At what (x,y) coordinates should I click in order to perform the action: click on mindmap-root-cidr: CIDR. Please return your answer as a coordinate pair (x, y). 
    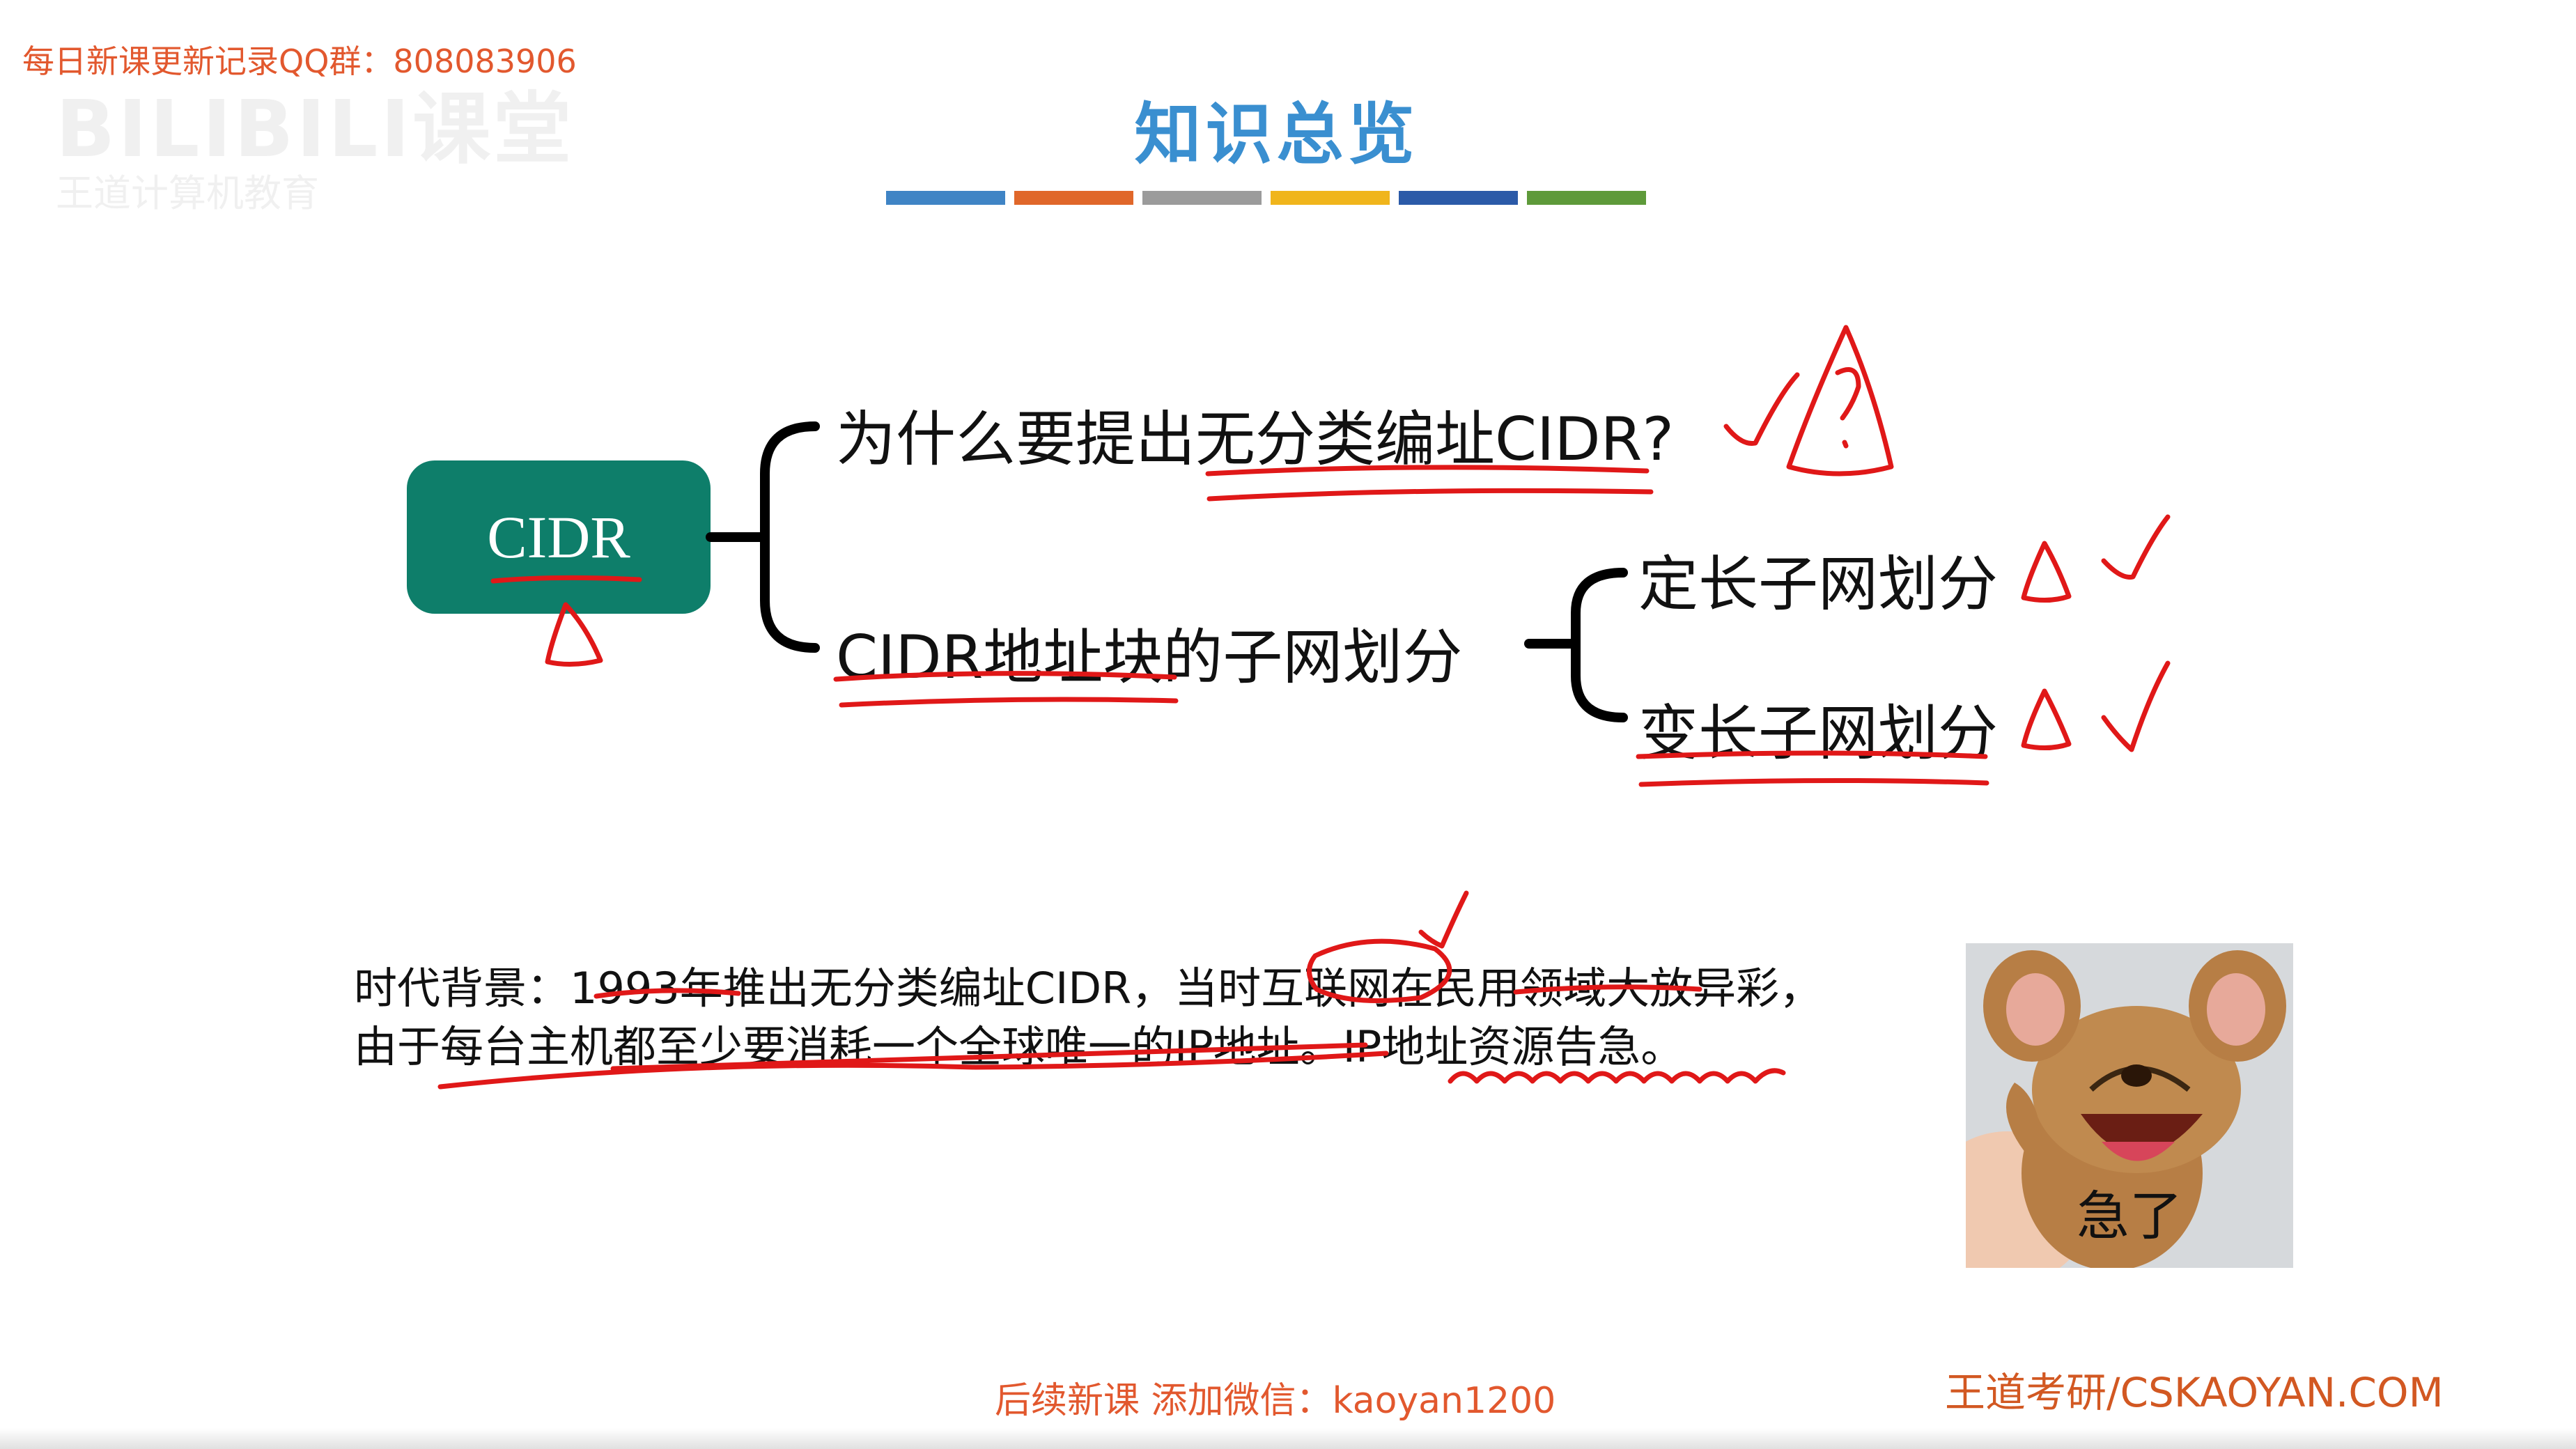
    Looking at the image, I should click on (559, 537).